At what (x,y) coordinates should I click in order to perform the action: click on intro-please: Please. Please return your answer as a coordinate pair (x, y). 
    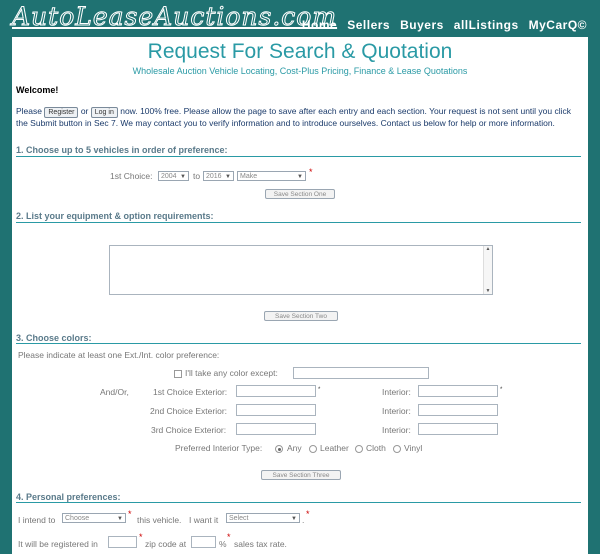
    Looking at the image, I should click on (29, 111).